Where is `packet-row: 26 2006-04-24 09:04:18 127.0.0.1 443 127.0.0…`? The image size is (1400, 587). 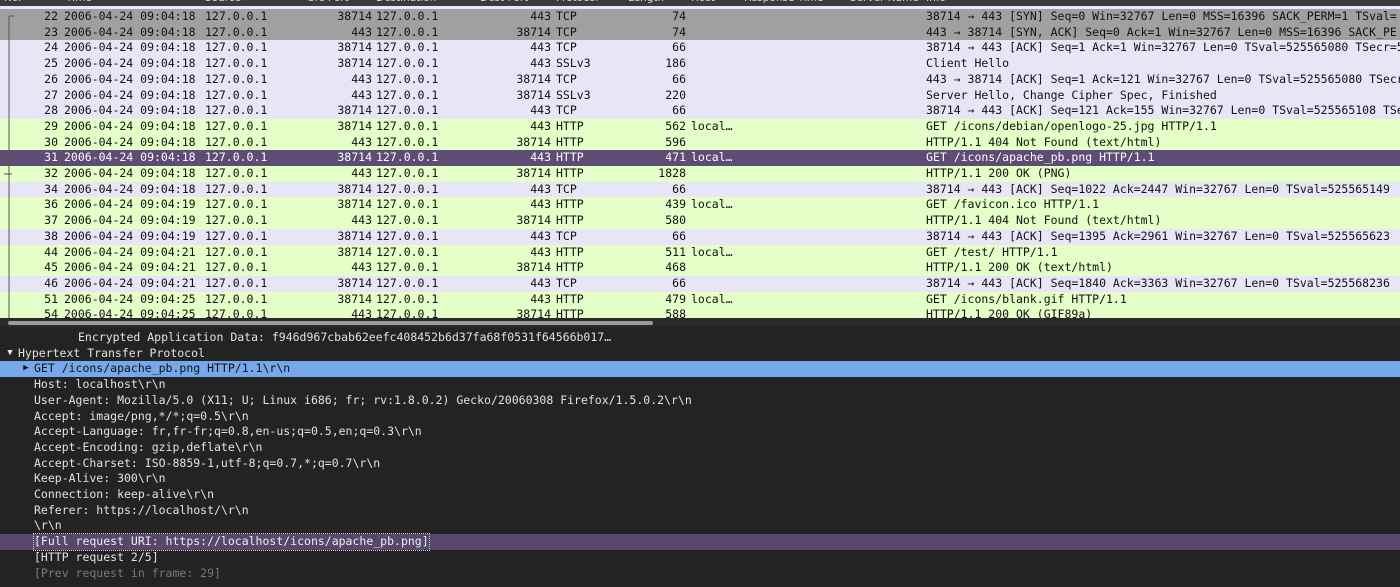 packet-row: 26 2006-04-24 09:04:18 127.0.0.1 443 127.0.0… is located at coordinates (700, 79).